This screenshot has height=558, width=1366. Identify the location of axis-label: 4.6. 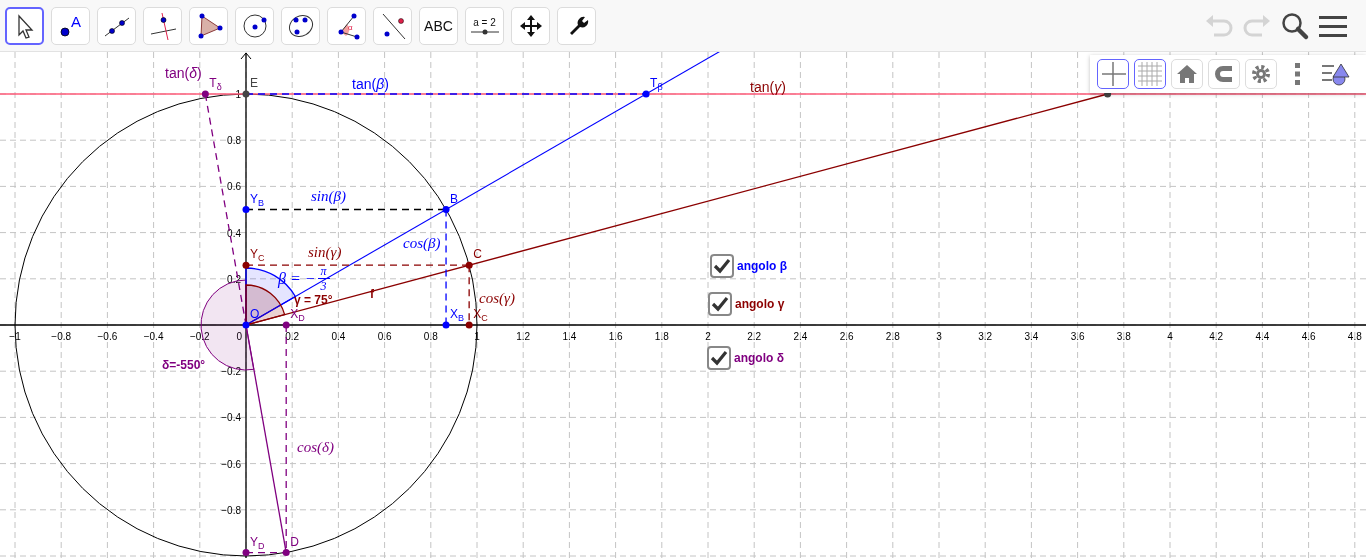
(1308, 336).